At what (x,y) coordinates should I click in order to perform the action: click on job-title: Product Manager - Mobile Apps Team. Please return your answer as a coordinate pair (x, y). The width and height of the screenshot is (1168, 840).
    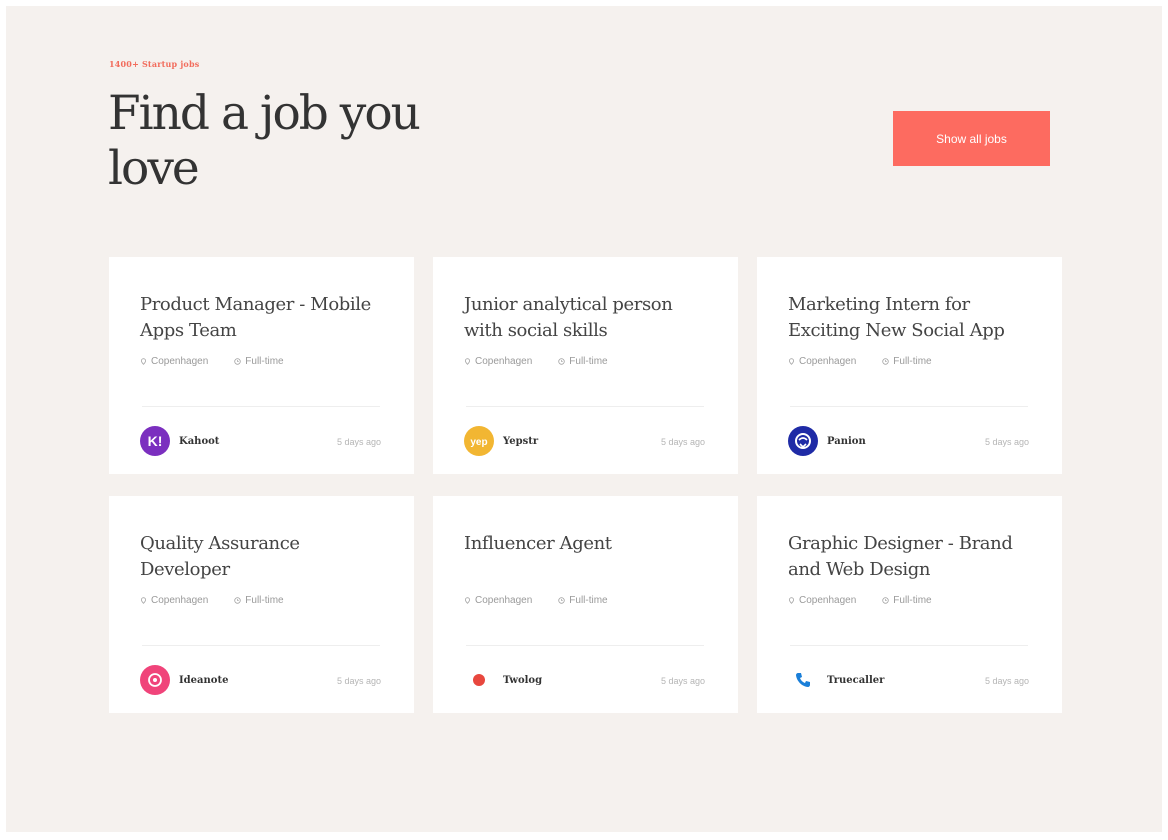
    Looking at the image, I should click on (265, 318).